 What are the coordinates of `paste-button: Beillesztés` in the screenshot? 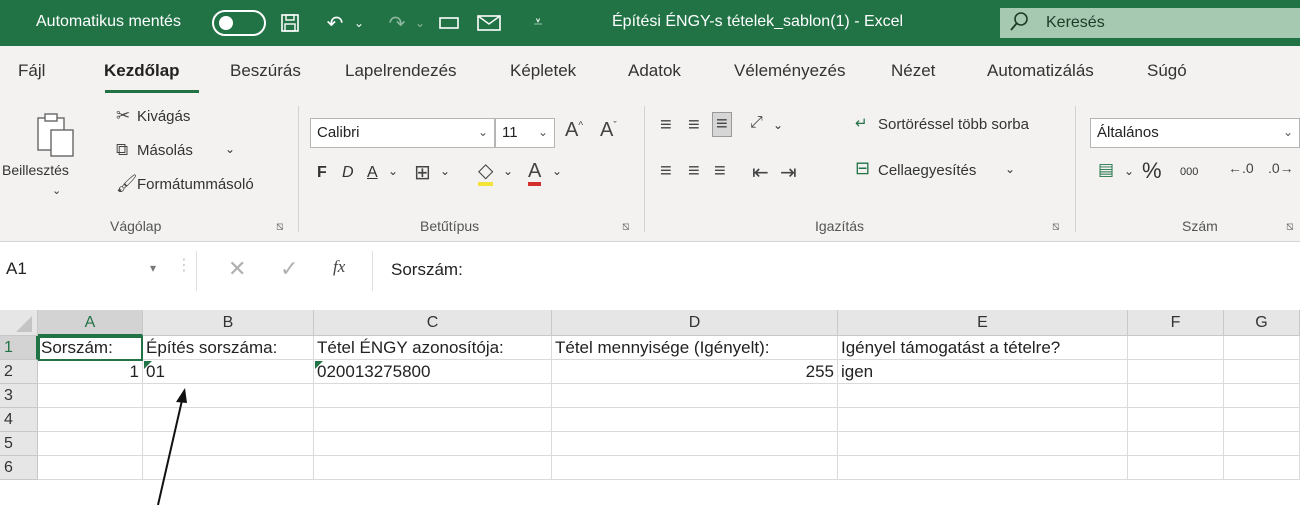 It's located at (35, 170).